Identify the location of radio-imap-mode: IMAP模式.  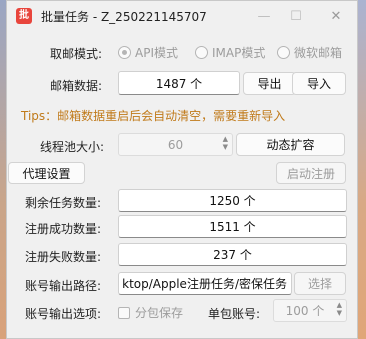
(230, 52).